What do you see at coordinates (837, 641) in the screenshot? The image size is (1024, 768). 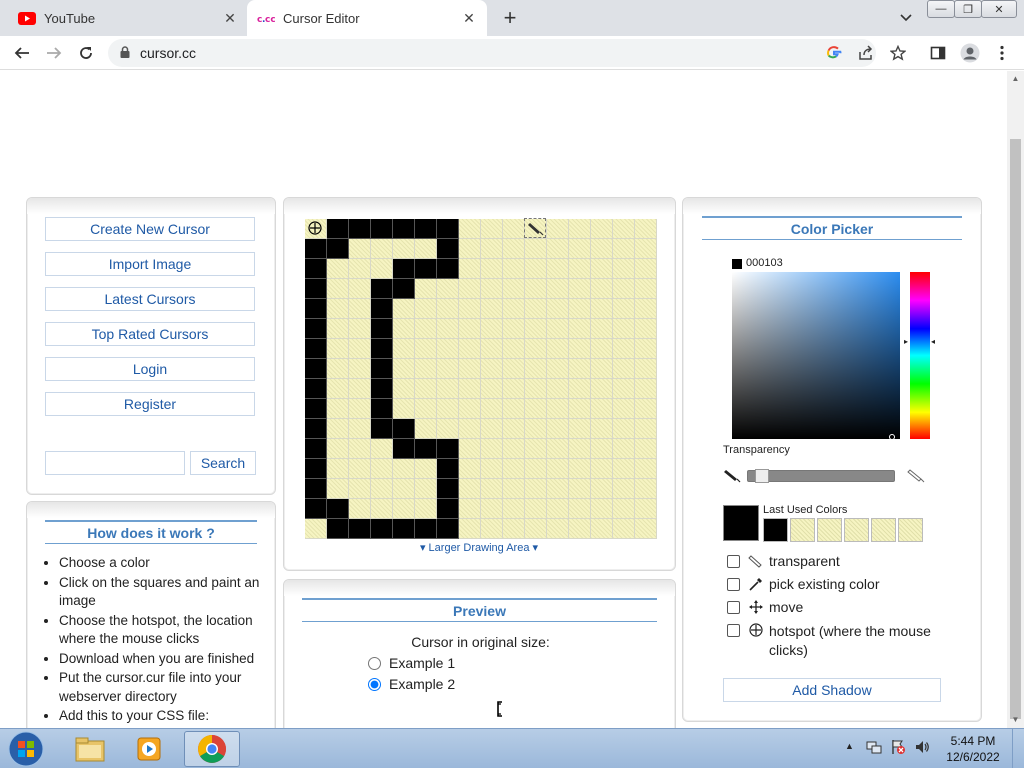 I see `hotspot-option: hotspot (where the mouse clicks)` at bounding box center [837, 641].